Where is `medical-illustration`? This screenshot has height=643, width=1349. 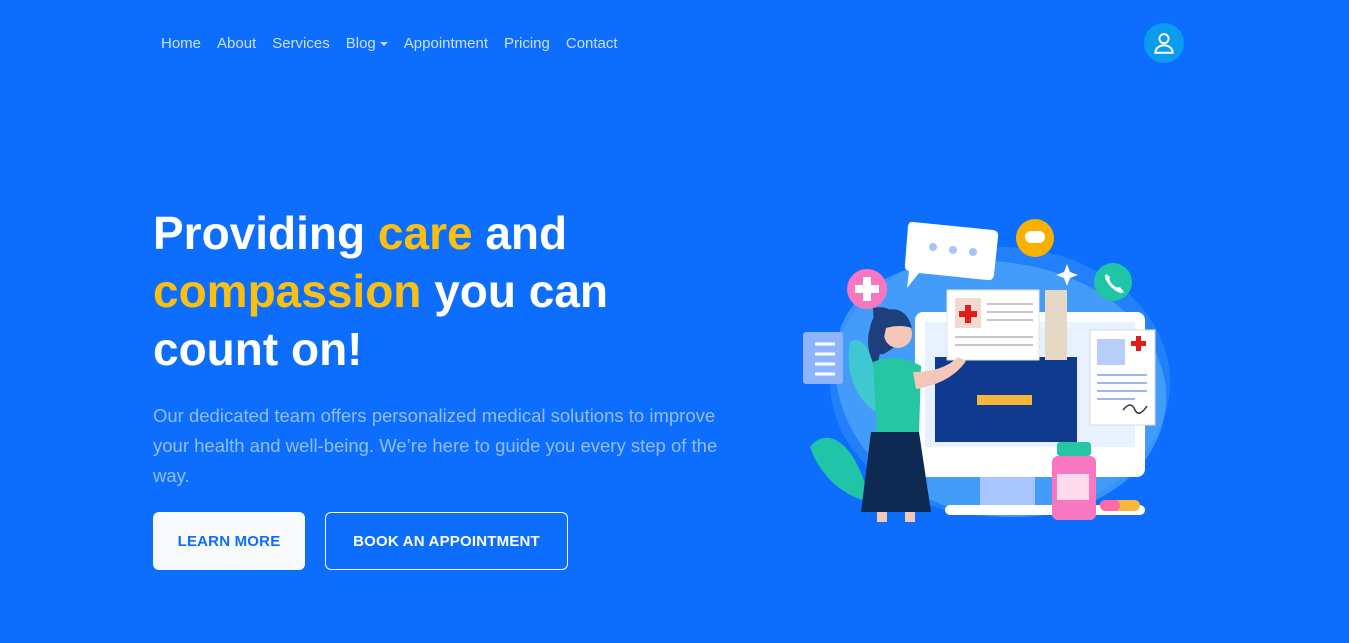
medical-illustration is located at coordinates (986, 370).